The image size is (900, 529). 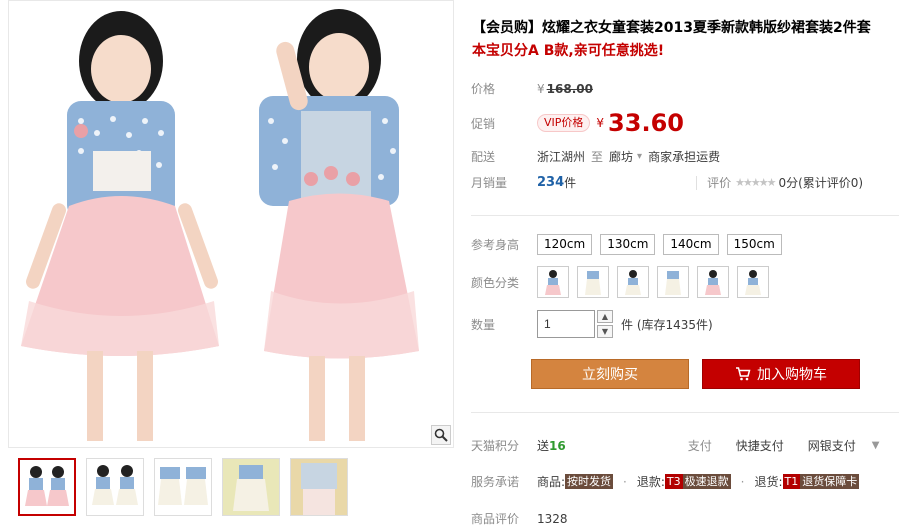 I want to click on quantity-input, so click(x=566, y=324).